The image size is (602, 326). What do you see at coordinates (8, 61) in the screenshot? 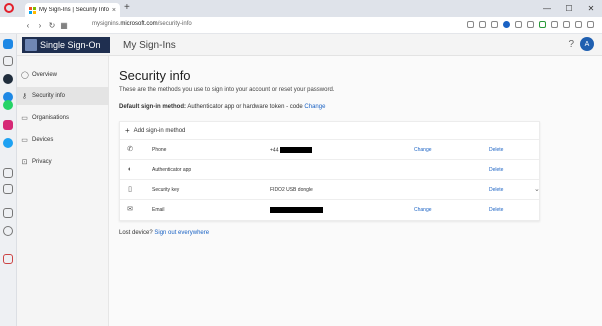
I see `speed-dial-icon` at bounding box center [8, 61].